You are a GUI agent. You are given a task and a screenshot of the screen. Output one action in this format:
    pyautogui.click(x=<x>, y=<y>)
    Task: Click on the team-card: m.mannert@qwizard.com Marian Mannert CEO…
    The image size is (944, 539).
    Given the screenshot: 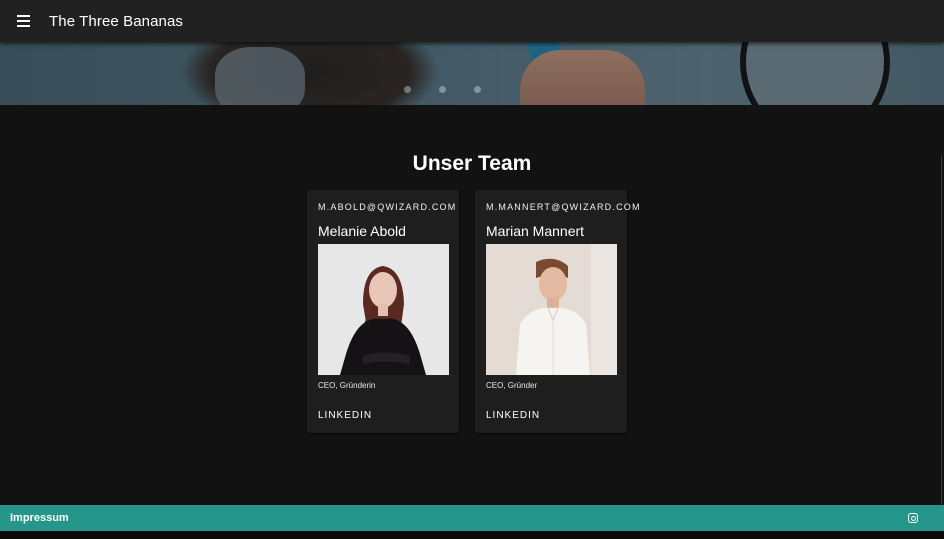 What is the action you would take?
    pyautogui.click(x=557, y=311)
    